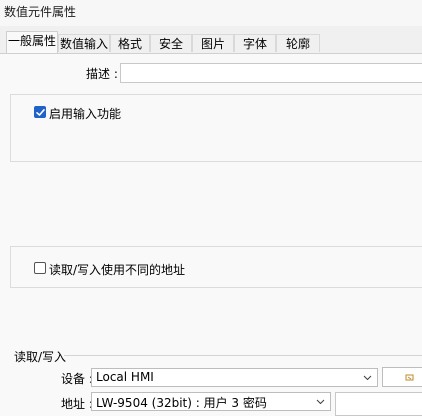  What do you see at coordinates (378, 404) in the screenshot?
I see `address-extra-field` at bounding box center [378, 404].